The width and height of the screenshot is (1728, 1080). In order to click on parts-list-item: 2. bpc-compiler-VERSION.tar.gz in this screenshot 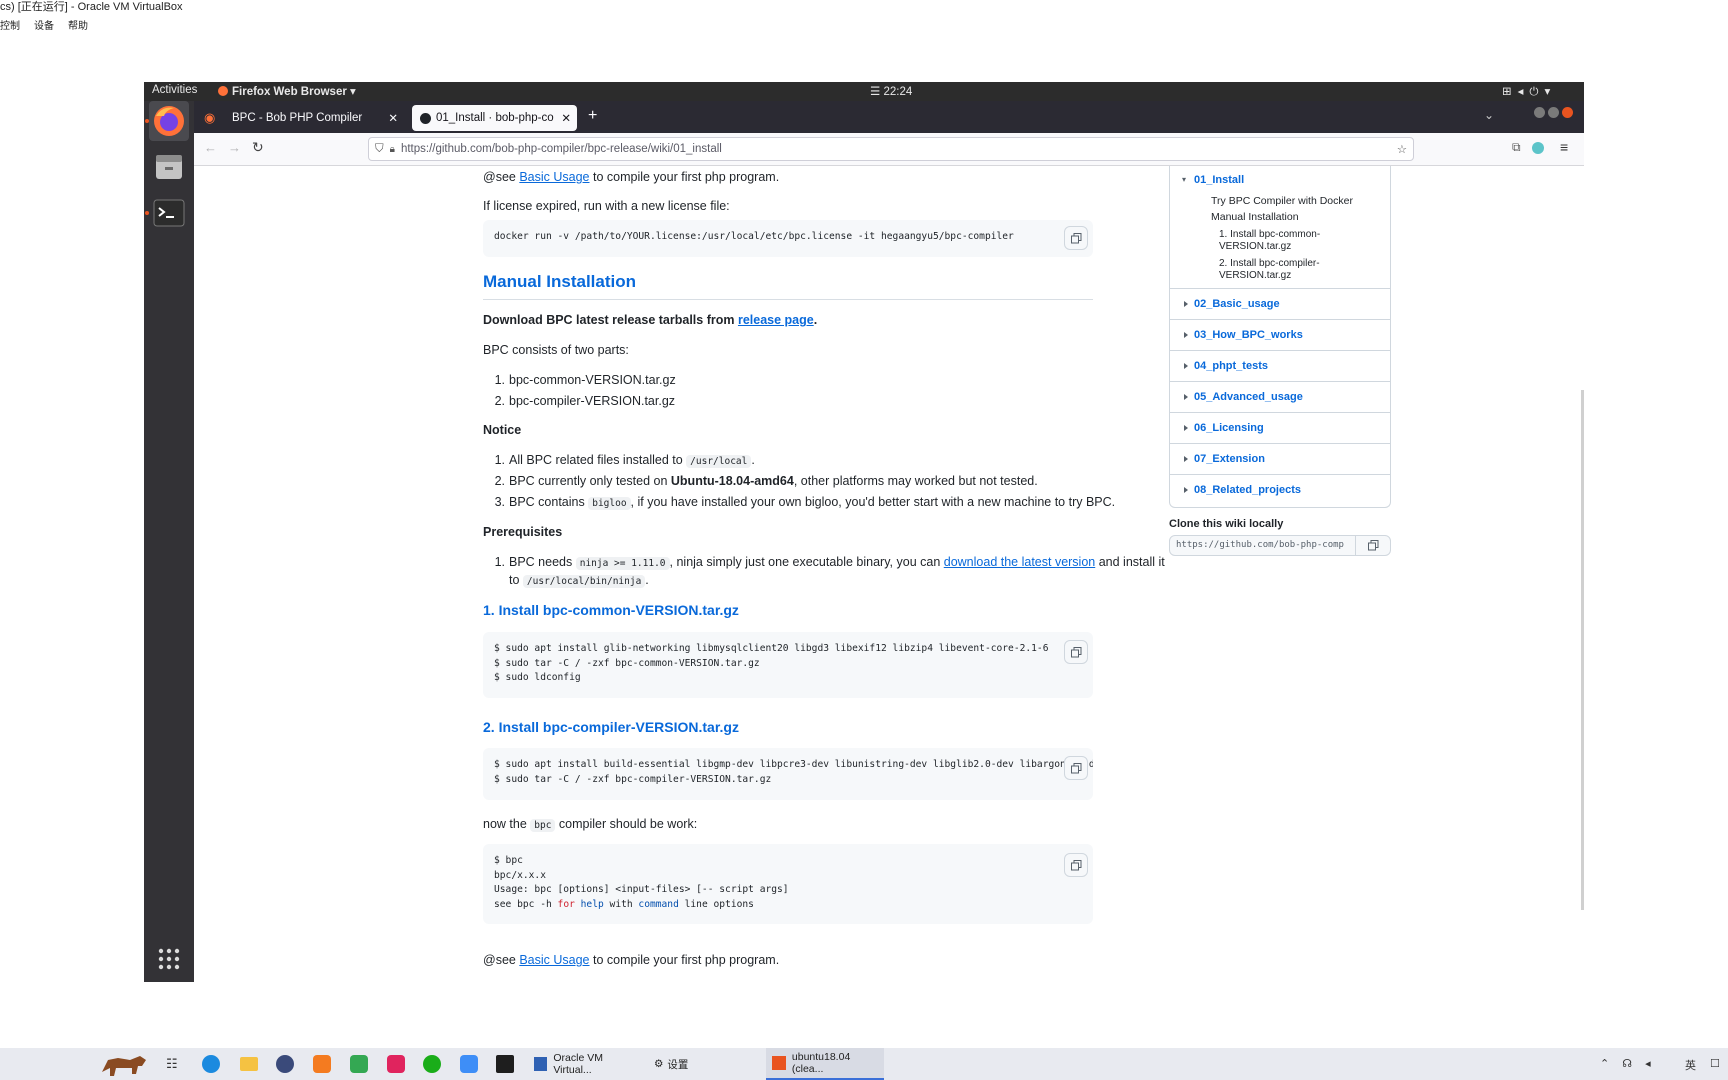, I will do `click(585, 401)`.